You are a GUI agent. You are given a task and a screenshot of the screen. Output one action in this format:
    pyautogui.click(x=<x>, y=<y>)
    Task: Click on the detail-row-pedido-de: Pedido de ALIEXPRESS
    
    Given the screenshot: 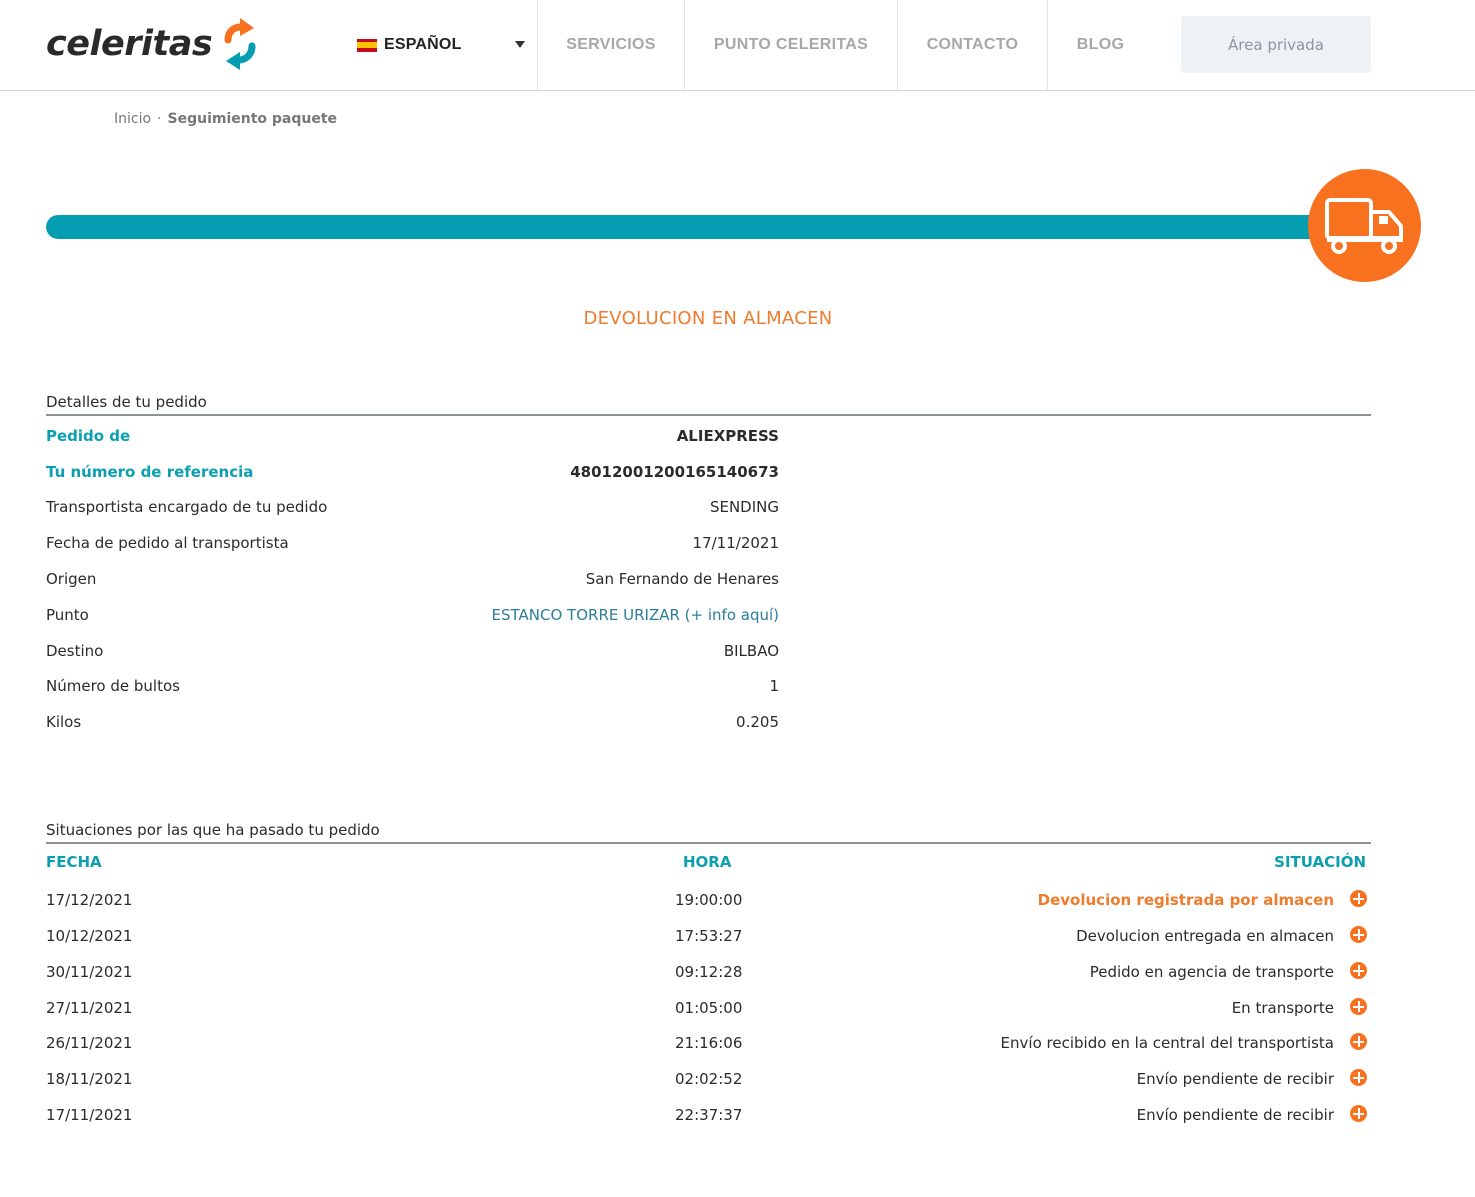 What is the action you would take?
    pyautogui.click(x=412, y=436)
    